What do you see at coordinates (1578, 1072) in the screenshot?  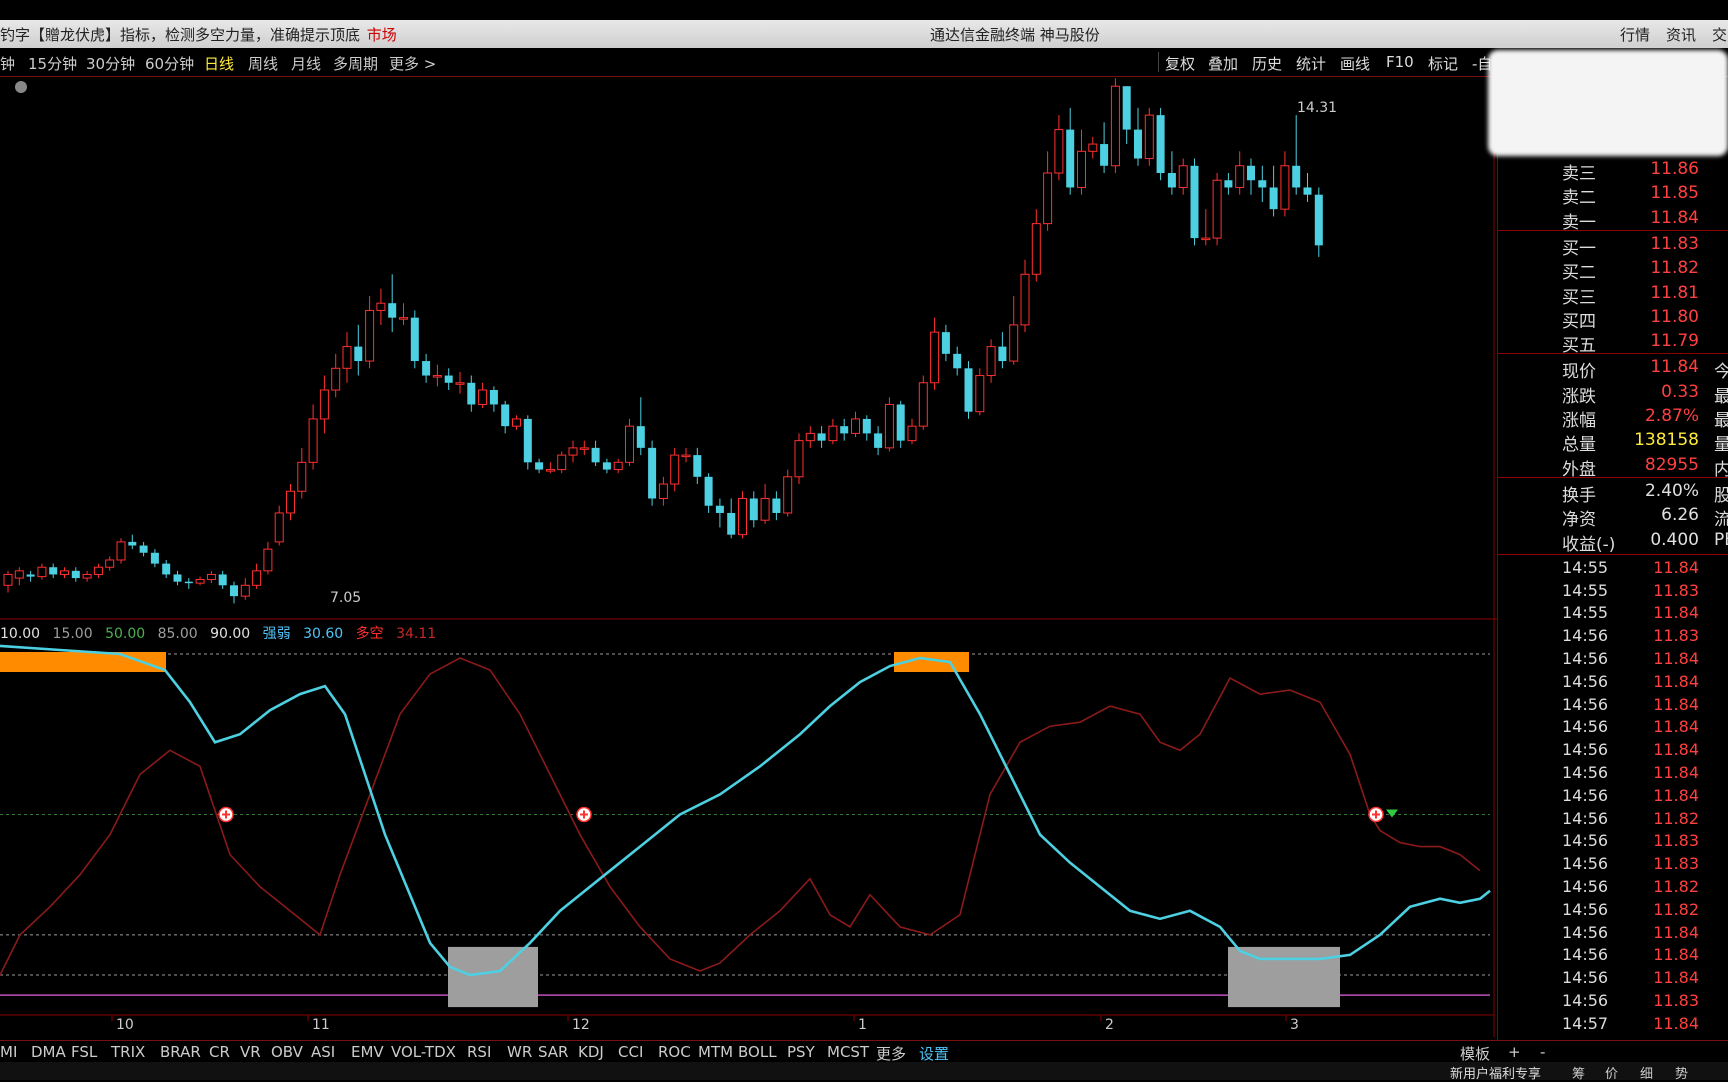 I see `footer-chips: 筹` at bounding box center [1578, 1072].